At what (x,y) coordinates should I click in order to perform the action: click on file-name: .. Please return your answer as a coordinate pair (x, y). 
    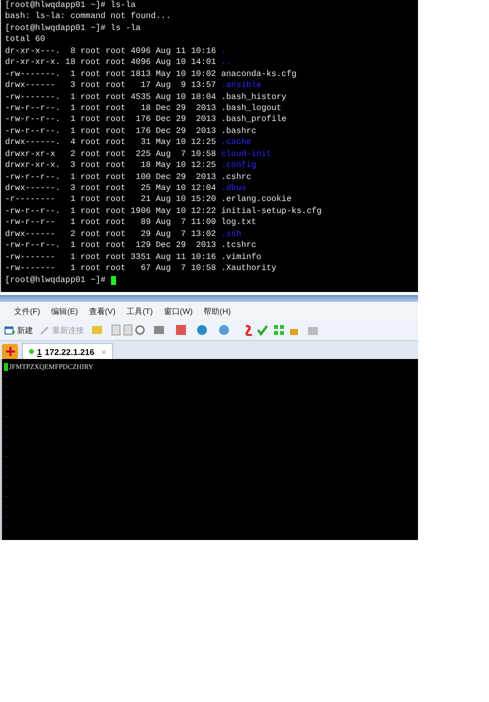
    Looking at the image, I should click on (223, 52).